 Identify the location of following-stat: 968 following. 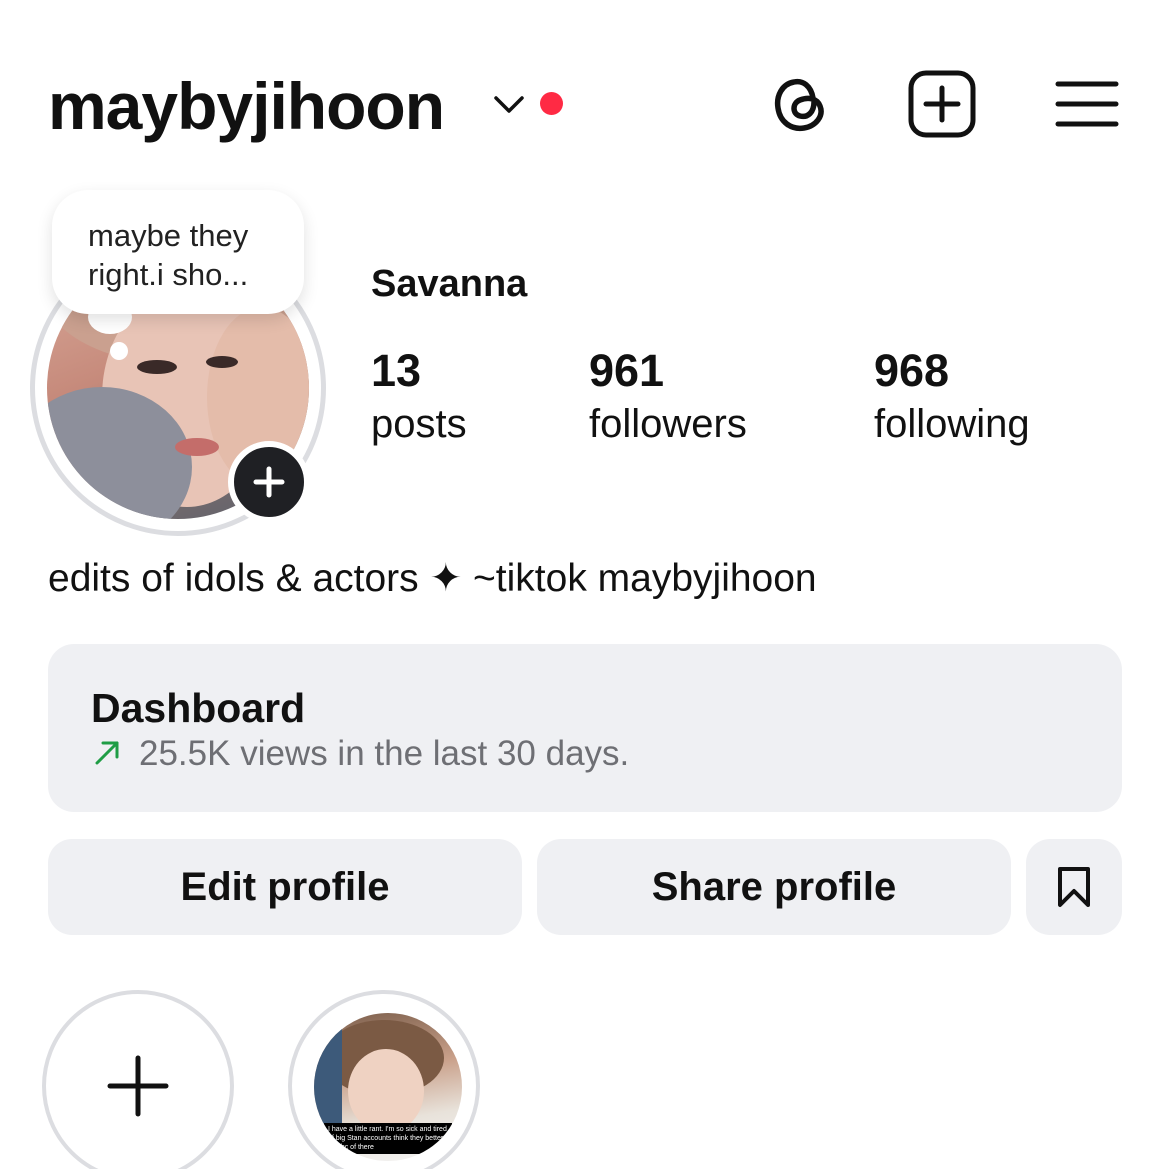
(952, 397).